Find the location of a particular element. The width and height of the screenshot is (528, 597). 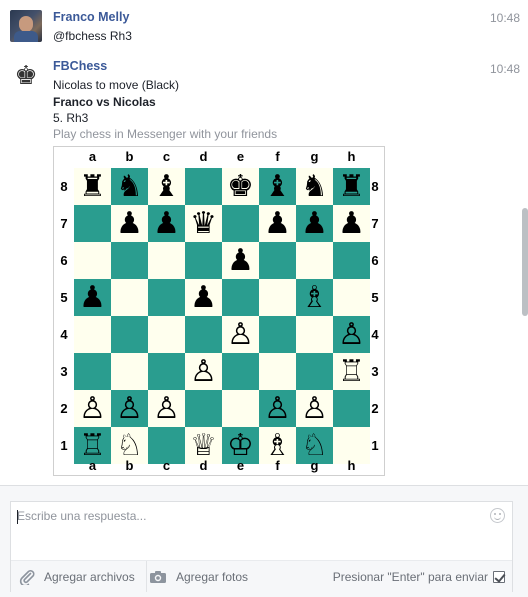

square-h2 is located at coordinates (351, 408).